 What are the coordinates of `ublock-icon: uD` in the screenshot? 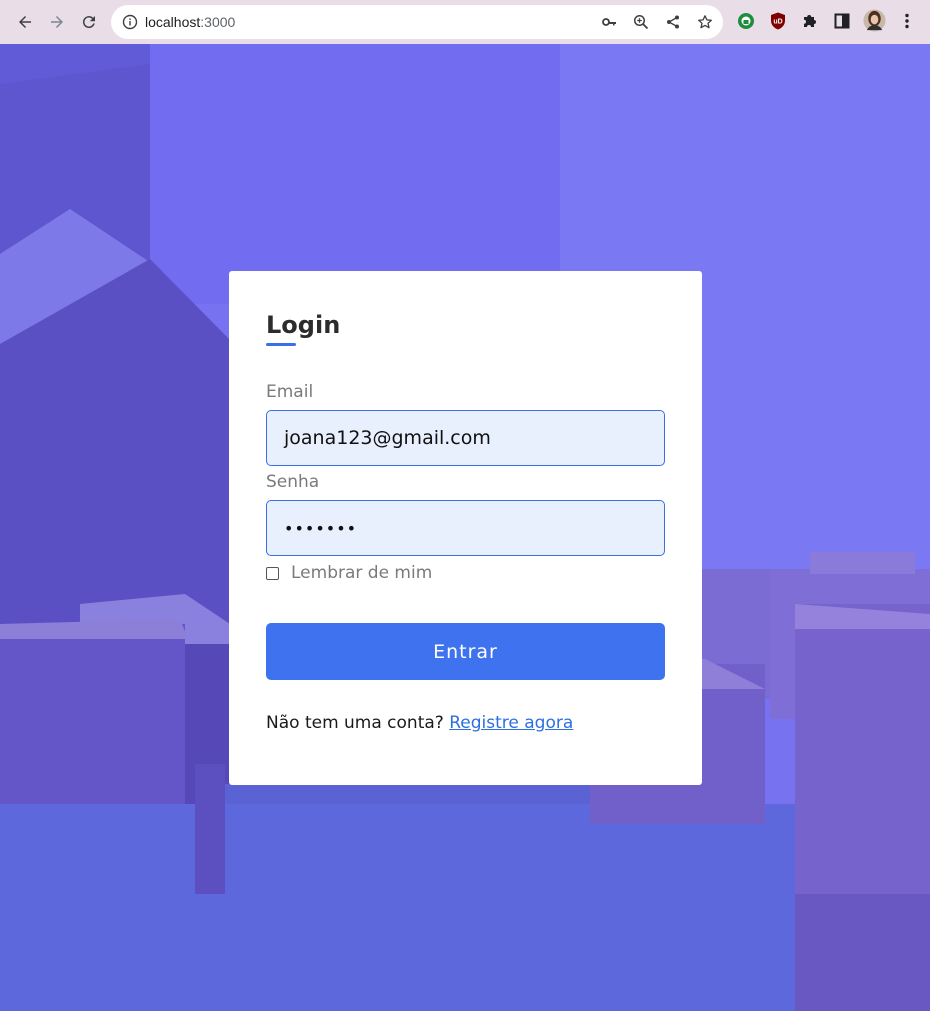 It's located at (778, 21).